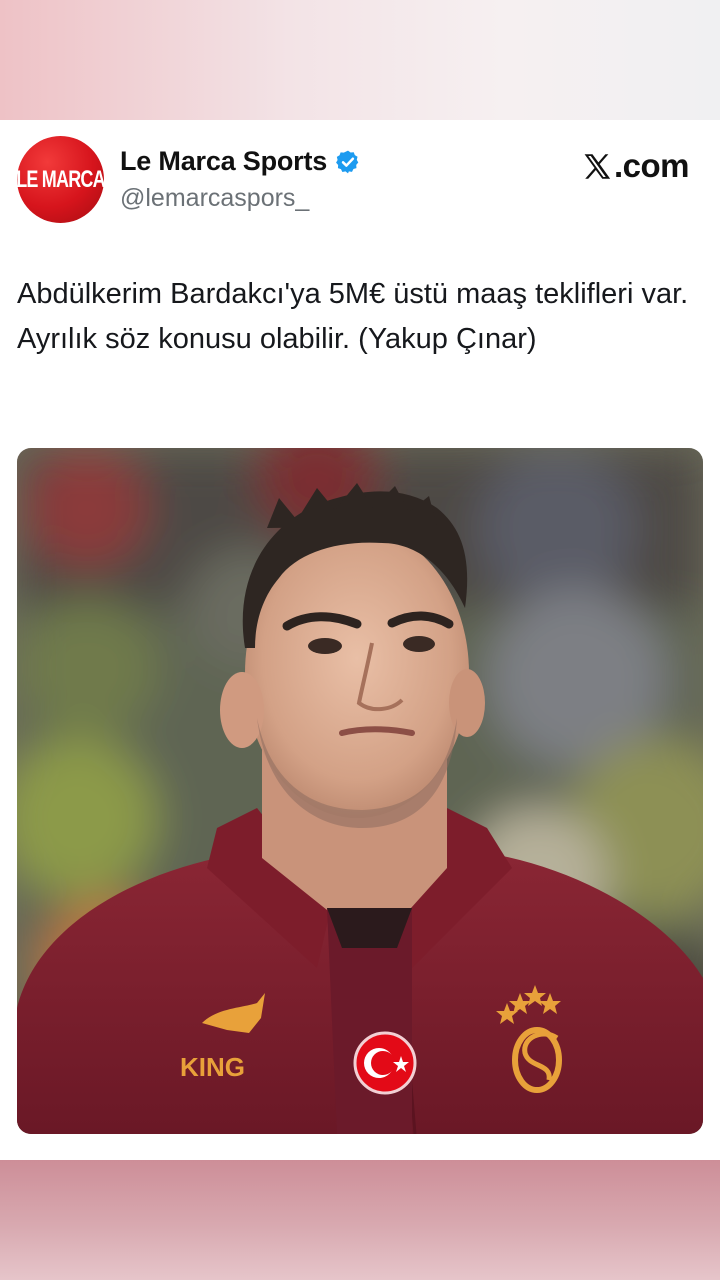  Describe the element at coordinates (224, 161) in the screenshot. I see `author-display-name: Le Marca Sports` at that location.